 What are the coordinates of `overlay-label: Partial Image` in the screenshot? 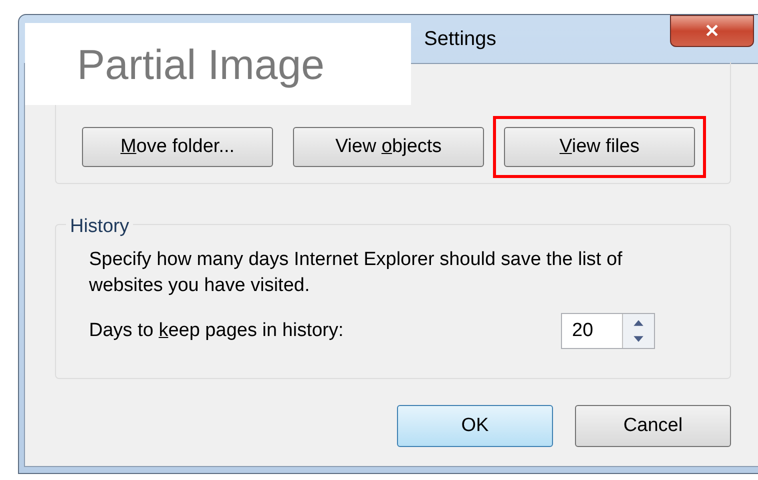 It's located at (218, 64).